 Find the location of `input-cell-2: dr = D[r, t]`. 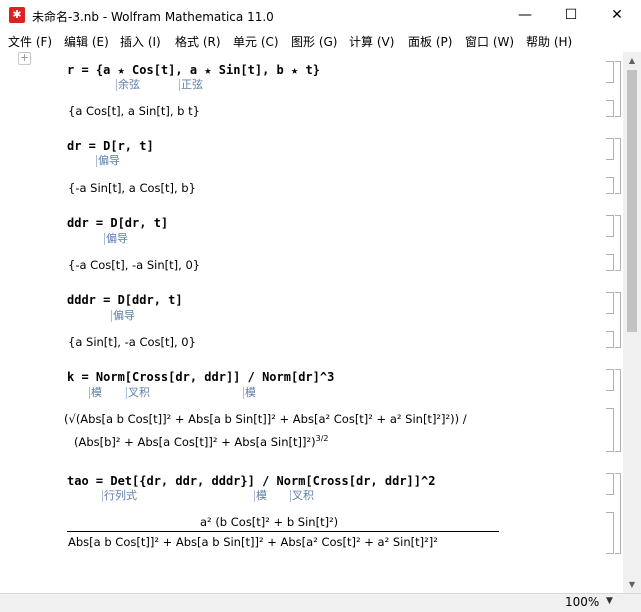

input-cell-2: dr = D[r, t] is located at coordinates (110, 146).